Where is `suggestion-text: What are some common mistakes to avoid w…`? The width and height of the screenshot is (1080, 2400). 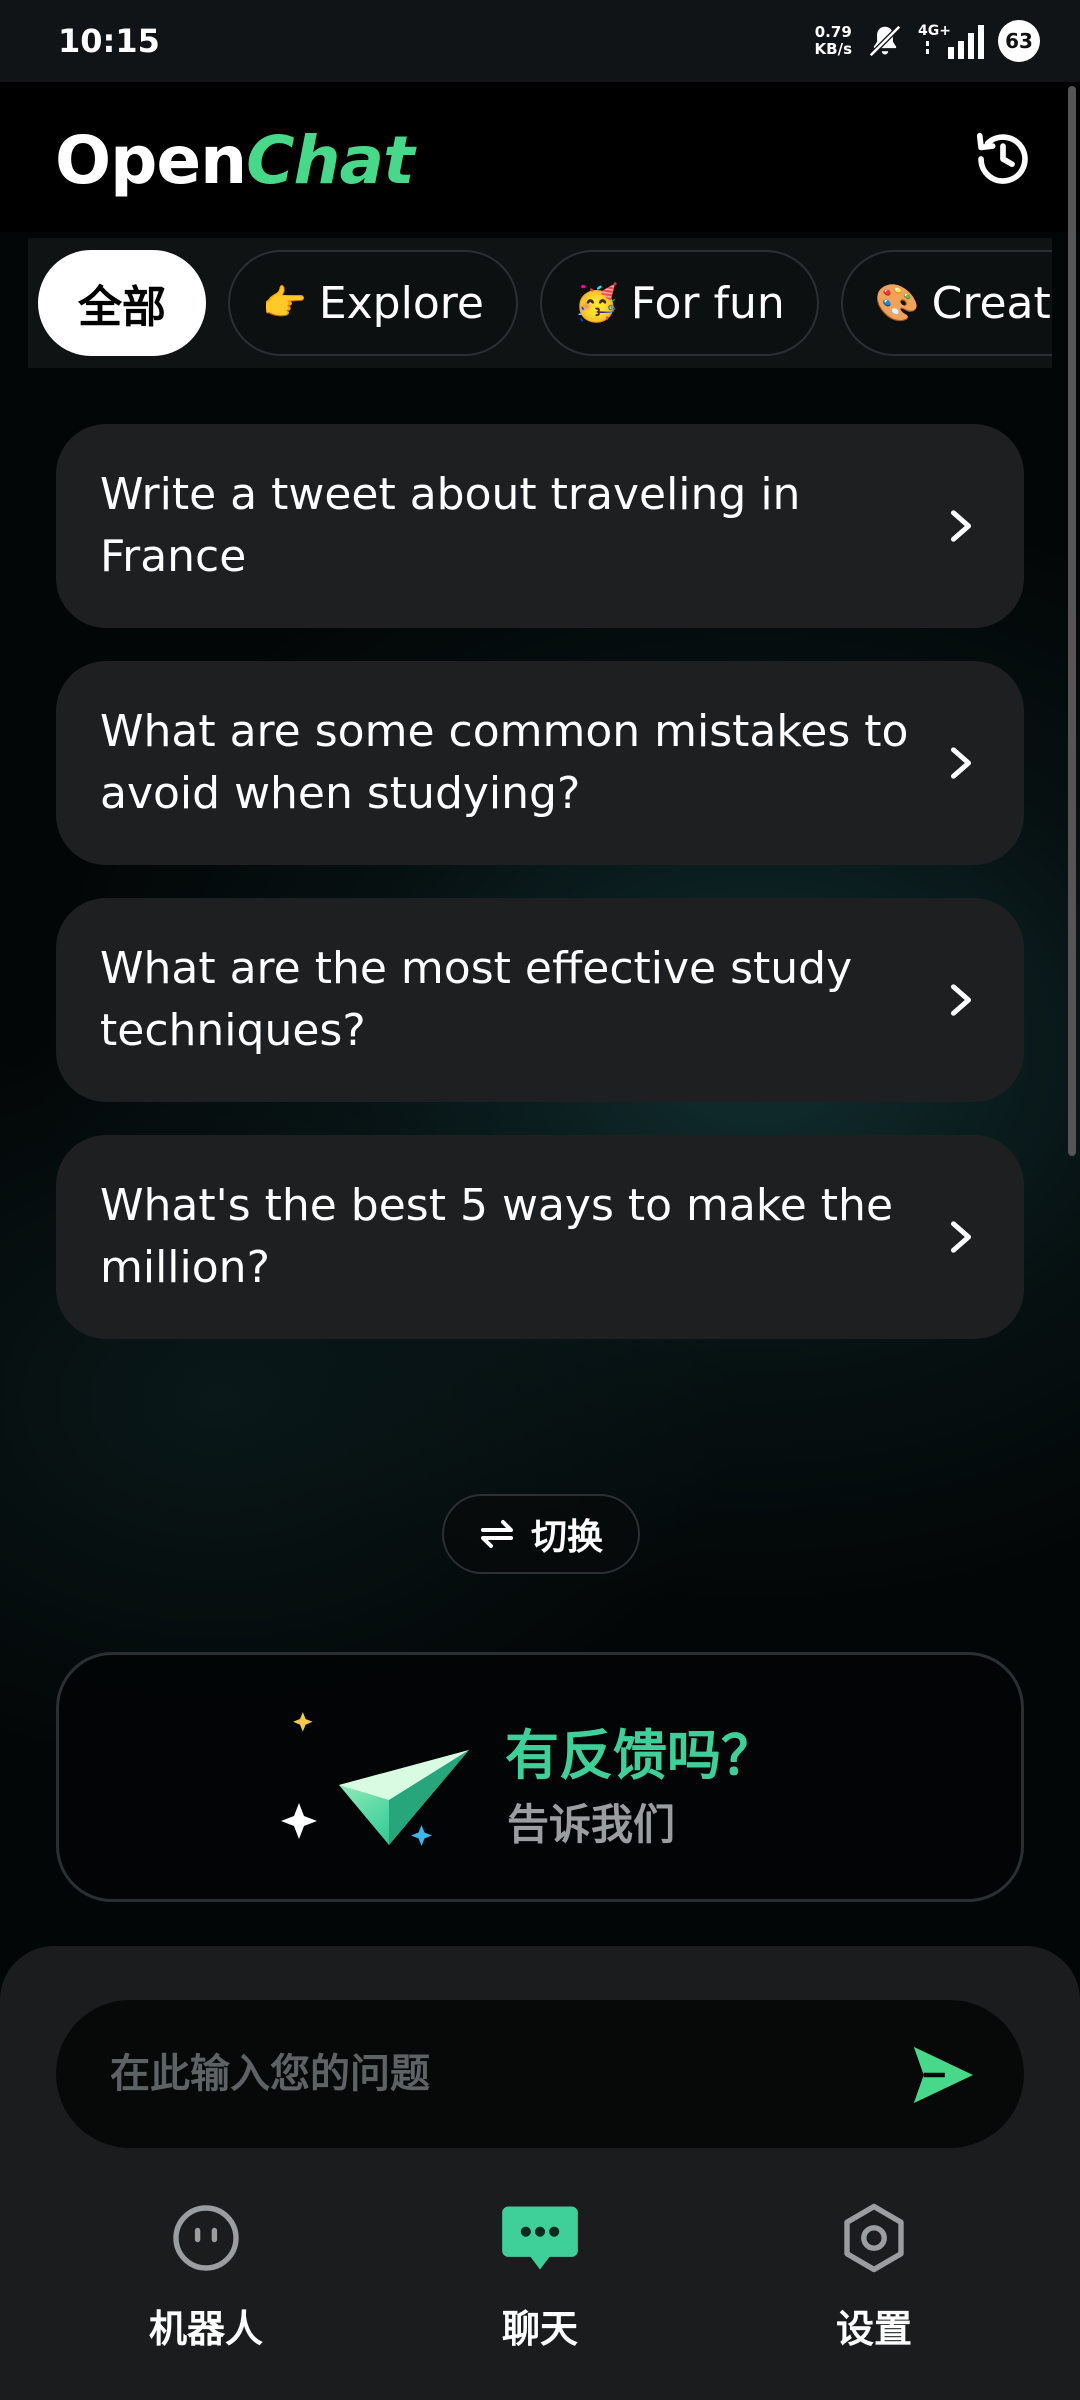 suggestion-text: What are some common mistakes to avoid w… is located at coordinates (504, 762).